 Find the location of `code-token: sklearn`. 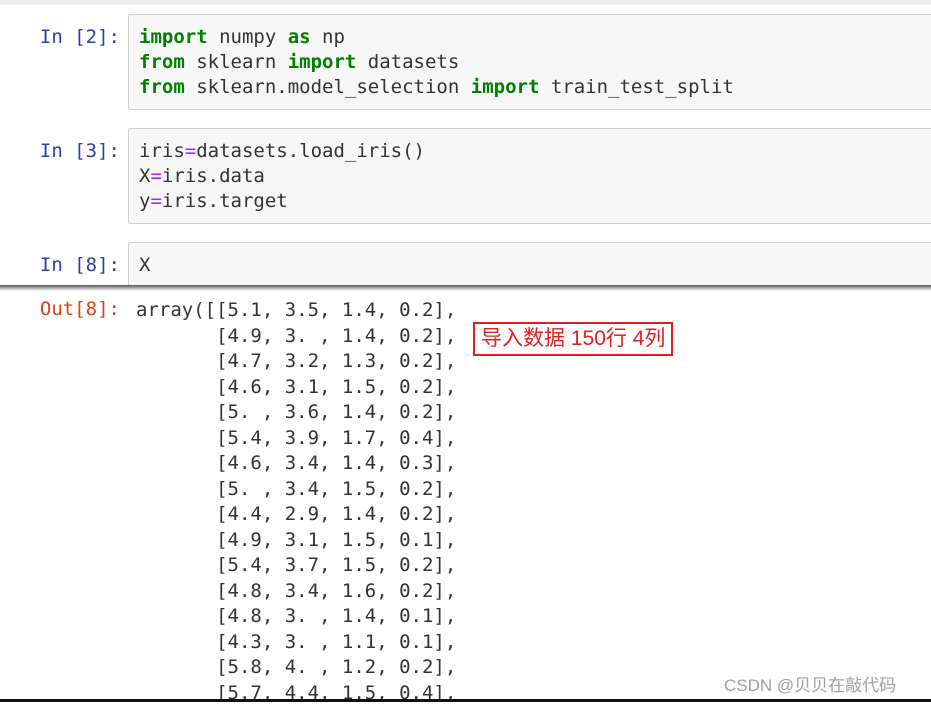

code-token: sklearn is located at coordinates (236, 62).